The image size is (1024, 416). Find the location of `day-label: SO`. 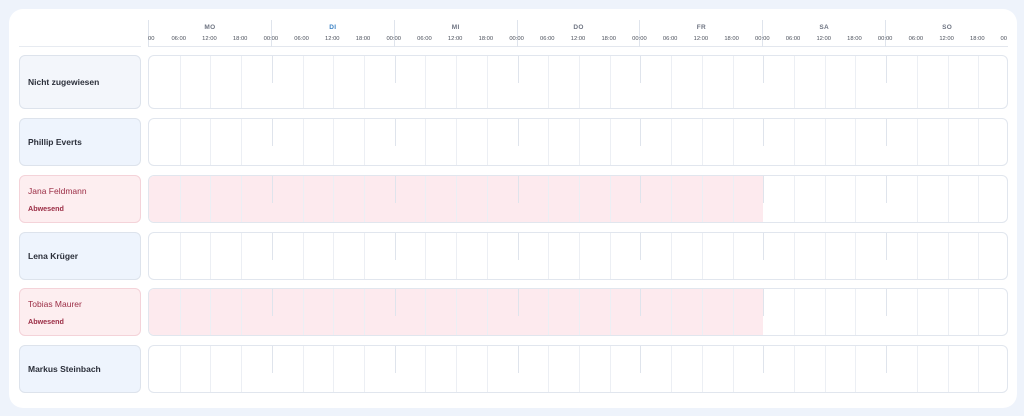

day-label: SO is located at coordinates (947, 27).